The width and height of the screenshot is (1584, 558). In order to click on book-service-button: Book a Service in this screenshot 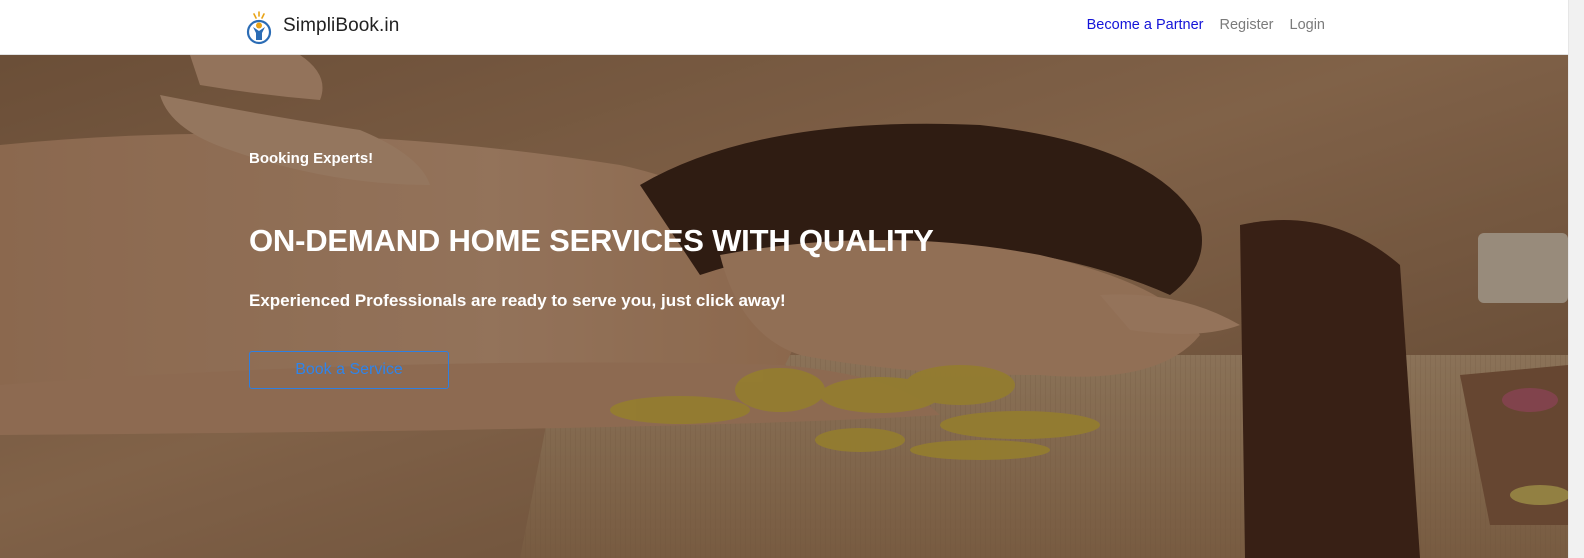, I will do `click(349, 370)`.